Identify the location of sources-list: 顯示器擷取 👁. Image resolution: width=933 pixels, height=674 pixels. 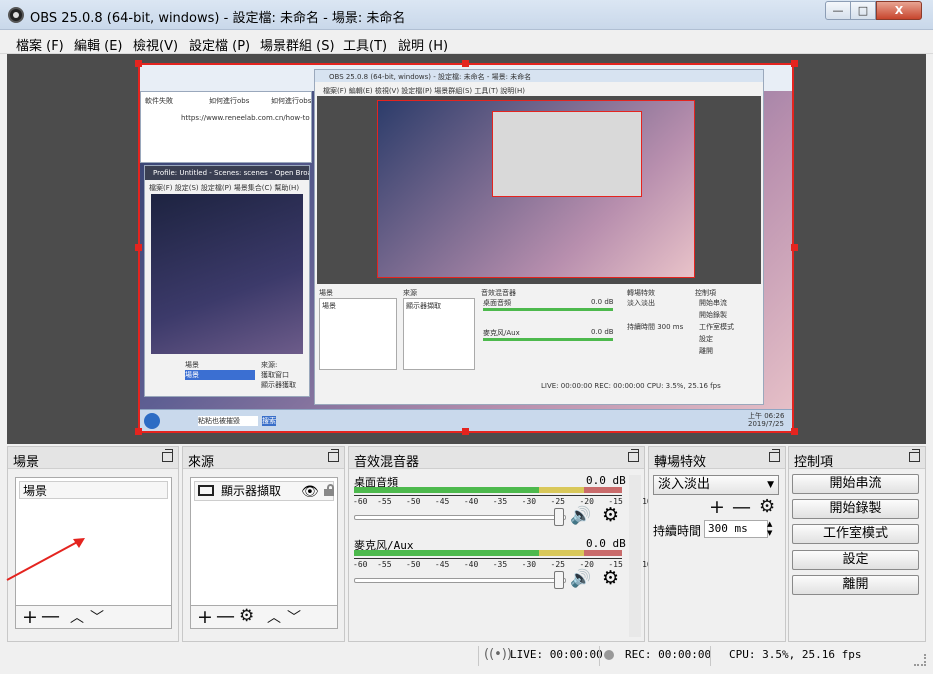
(264, 542).